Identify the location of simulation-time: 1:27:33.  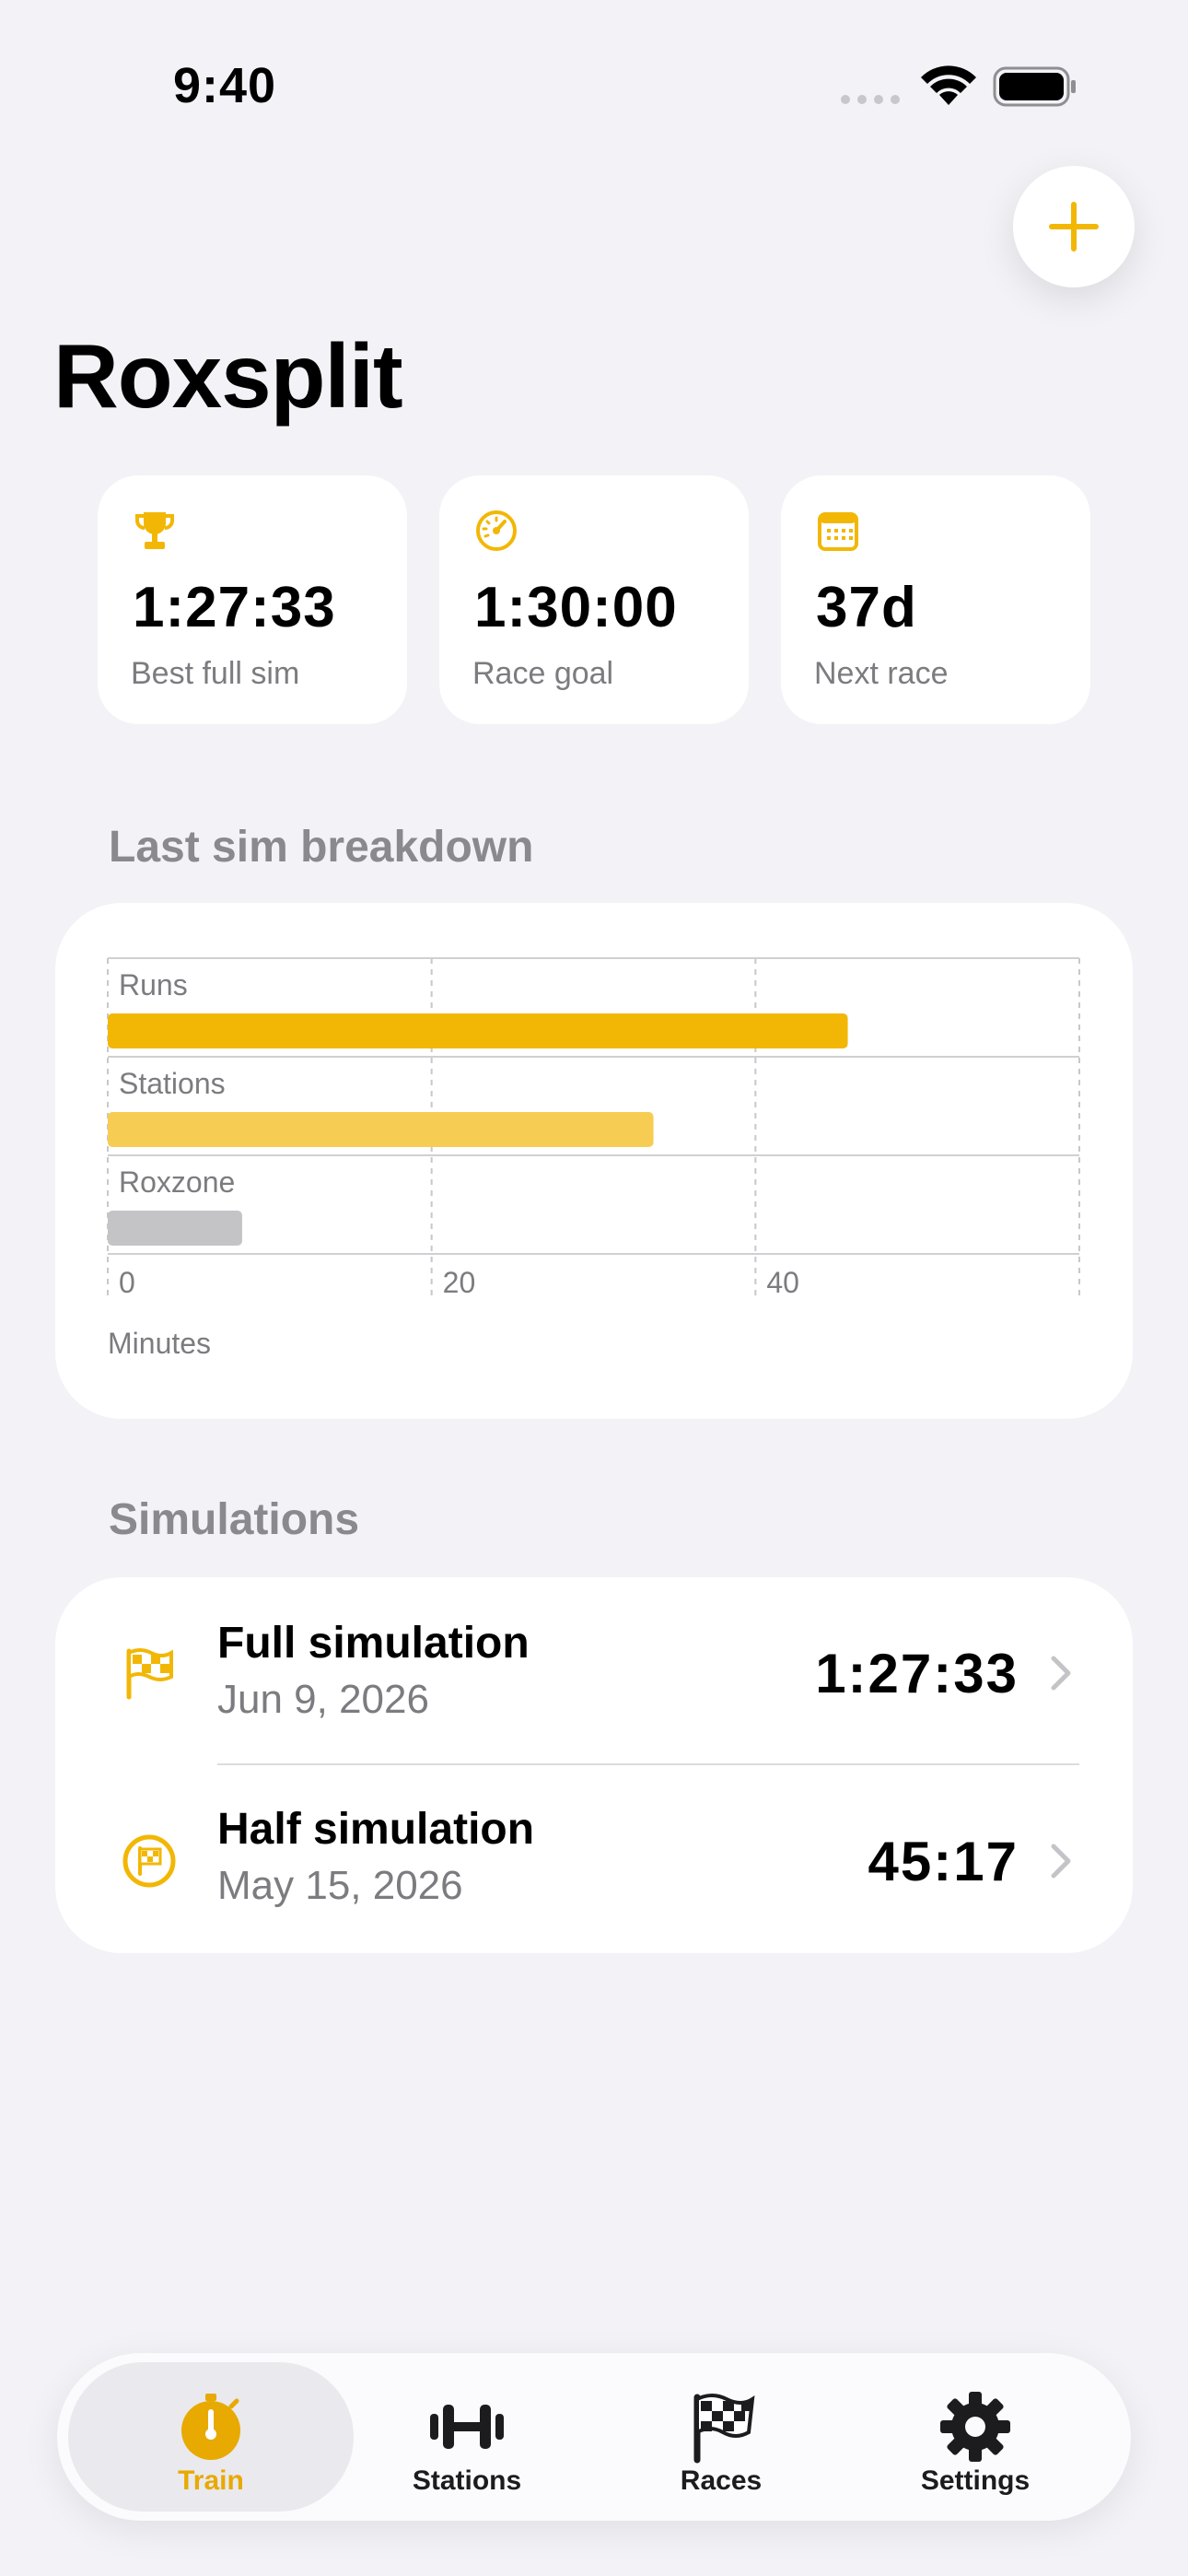
(917, 1673).